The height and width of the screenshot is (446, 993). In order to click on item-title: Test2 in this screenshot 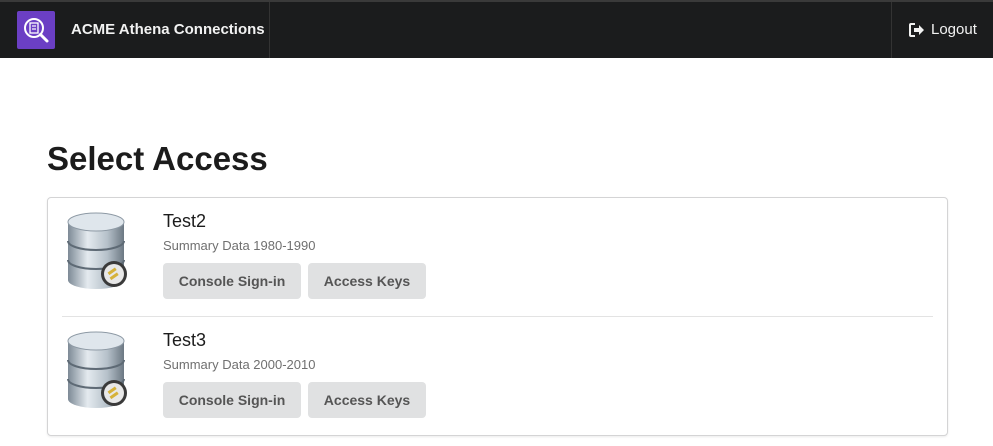, I will do `click(185, 221)`.